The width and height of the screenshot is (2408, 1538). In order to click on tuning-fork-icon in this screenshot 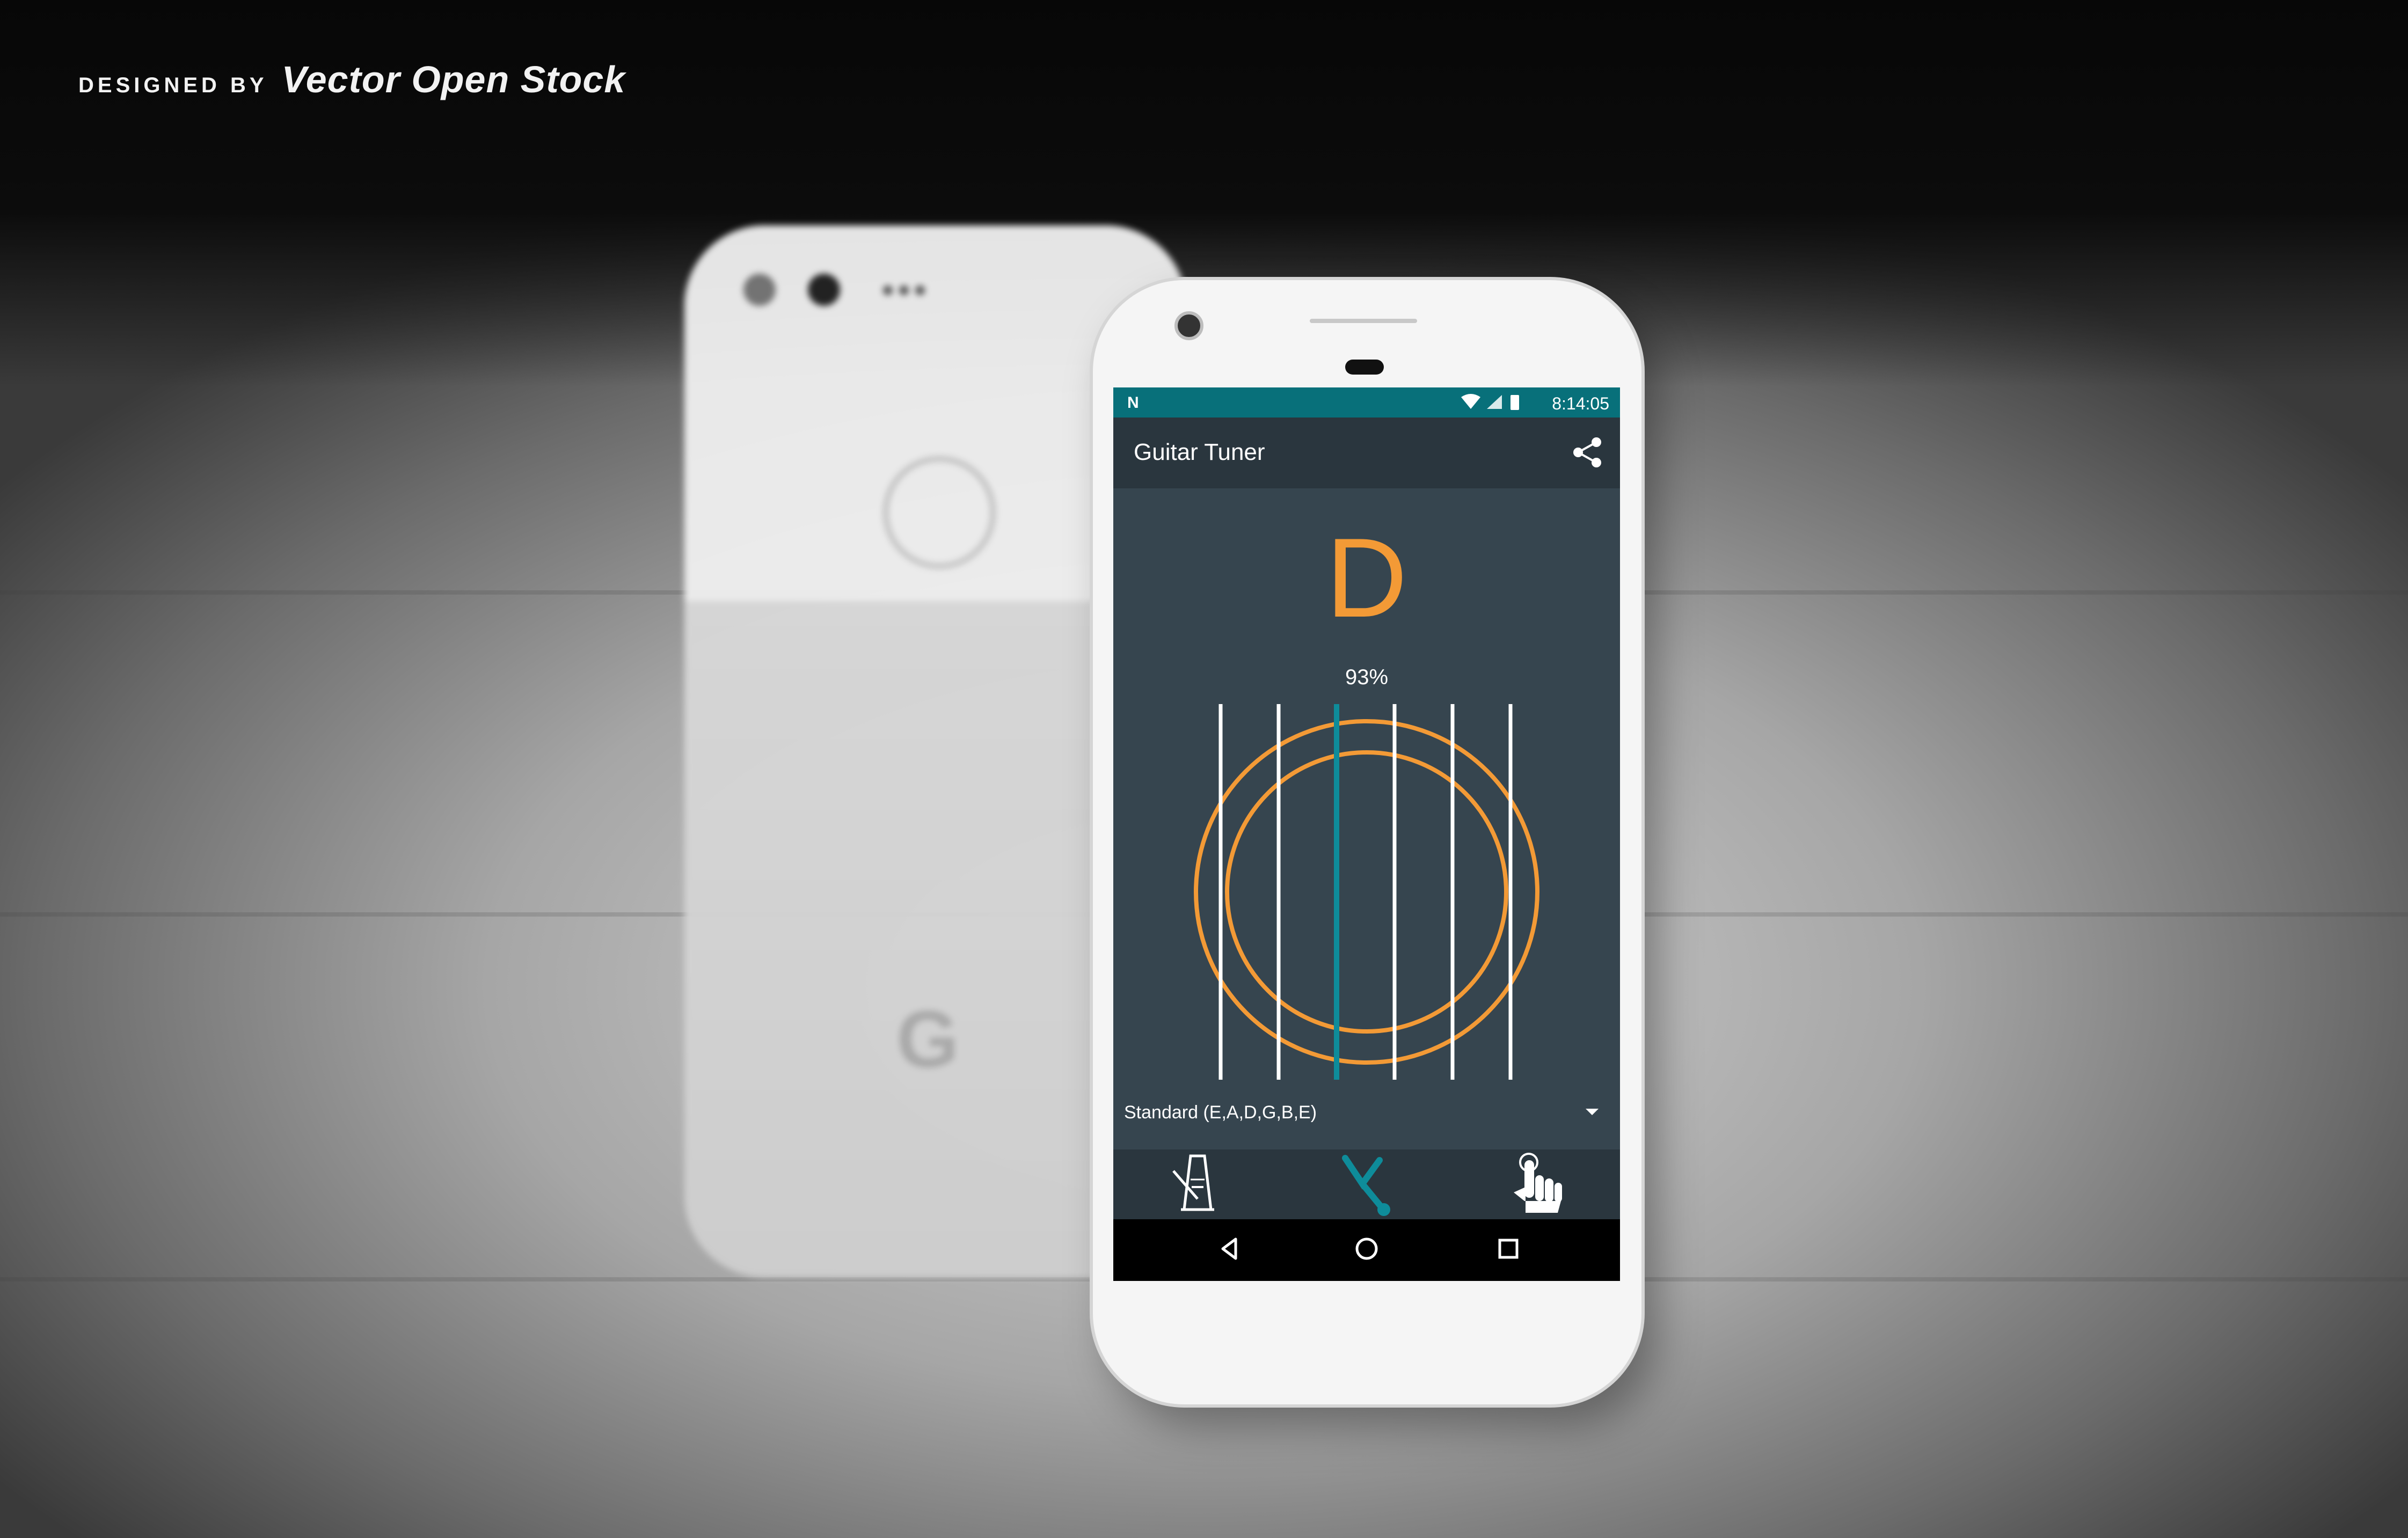, I will do `click(1366, 1185)`.